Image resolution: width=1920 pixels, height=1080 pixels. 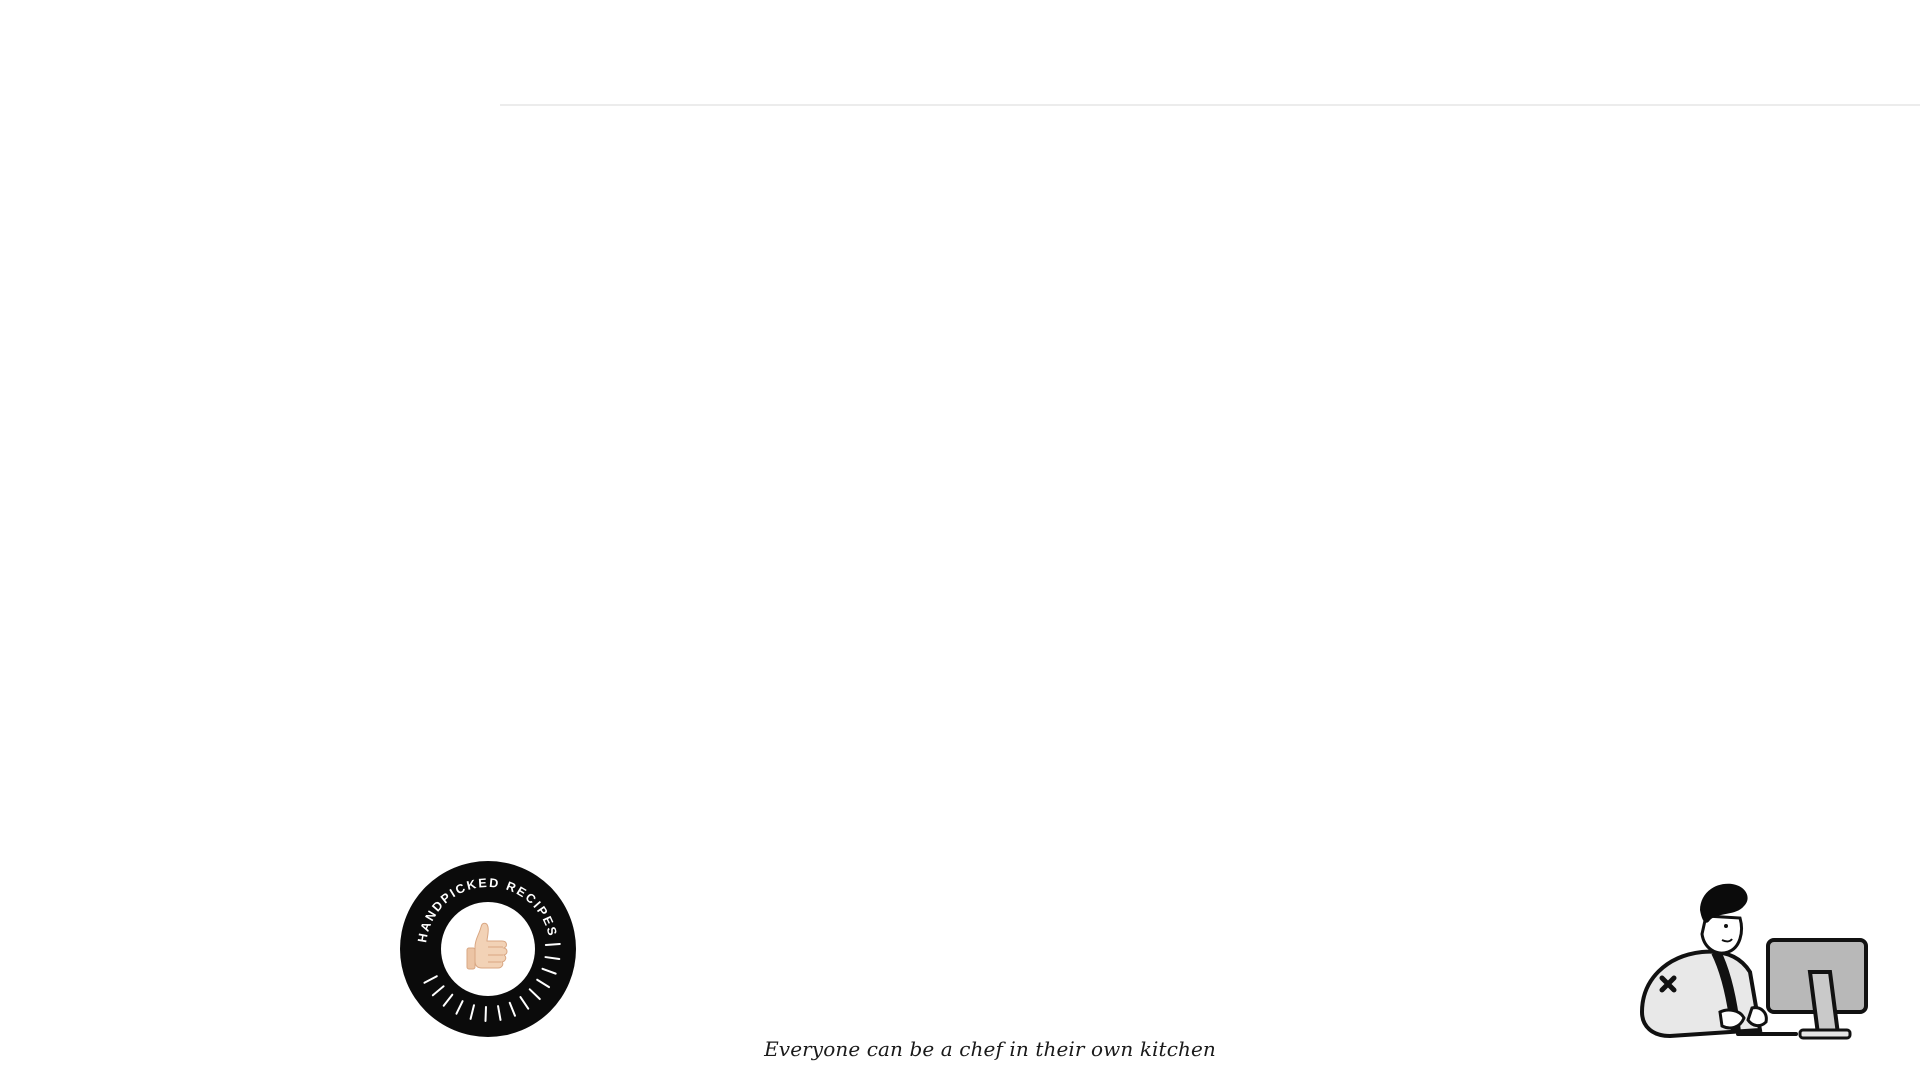 What do you see at coordinates (552, 944) in the screenshot?
I see `badge-tick` at bounding box center [552, 944].